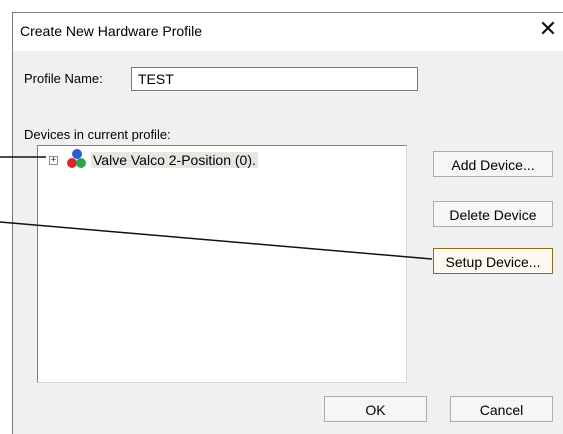 The height and width of the screenshot is (434, 563). I want to click on profile-name-input: TEST, so click(274, 79).